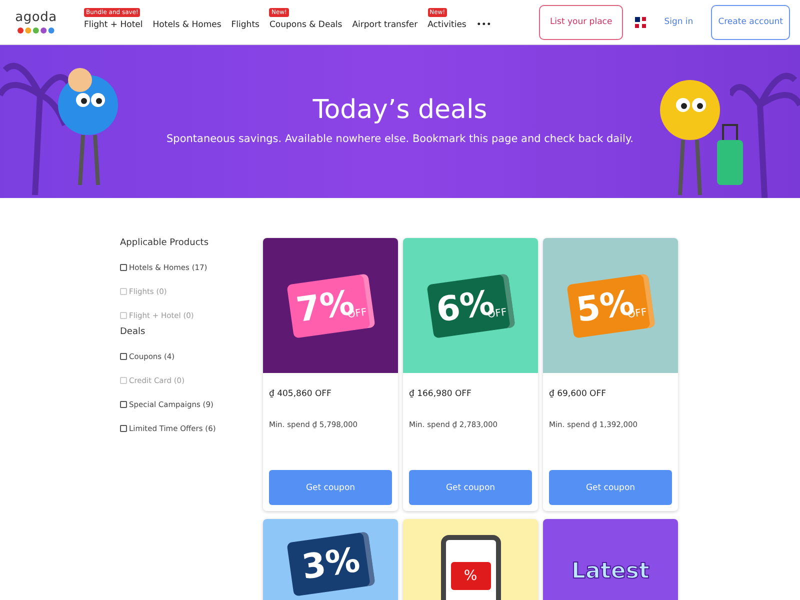  I want to click on nav-link: •••, so click(484, 25).